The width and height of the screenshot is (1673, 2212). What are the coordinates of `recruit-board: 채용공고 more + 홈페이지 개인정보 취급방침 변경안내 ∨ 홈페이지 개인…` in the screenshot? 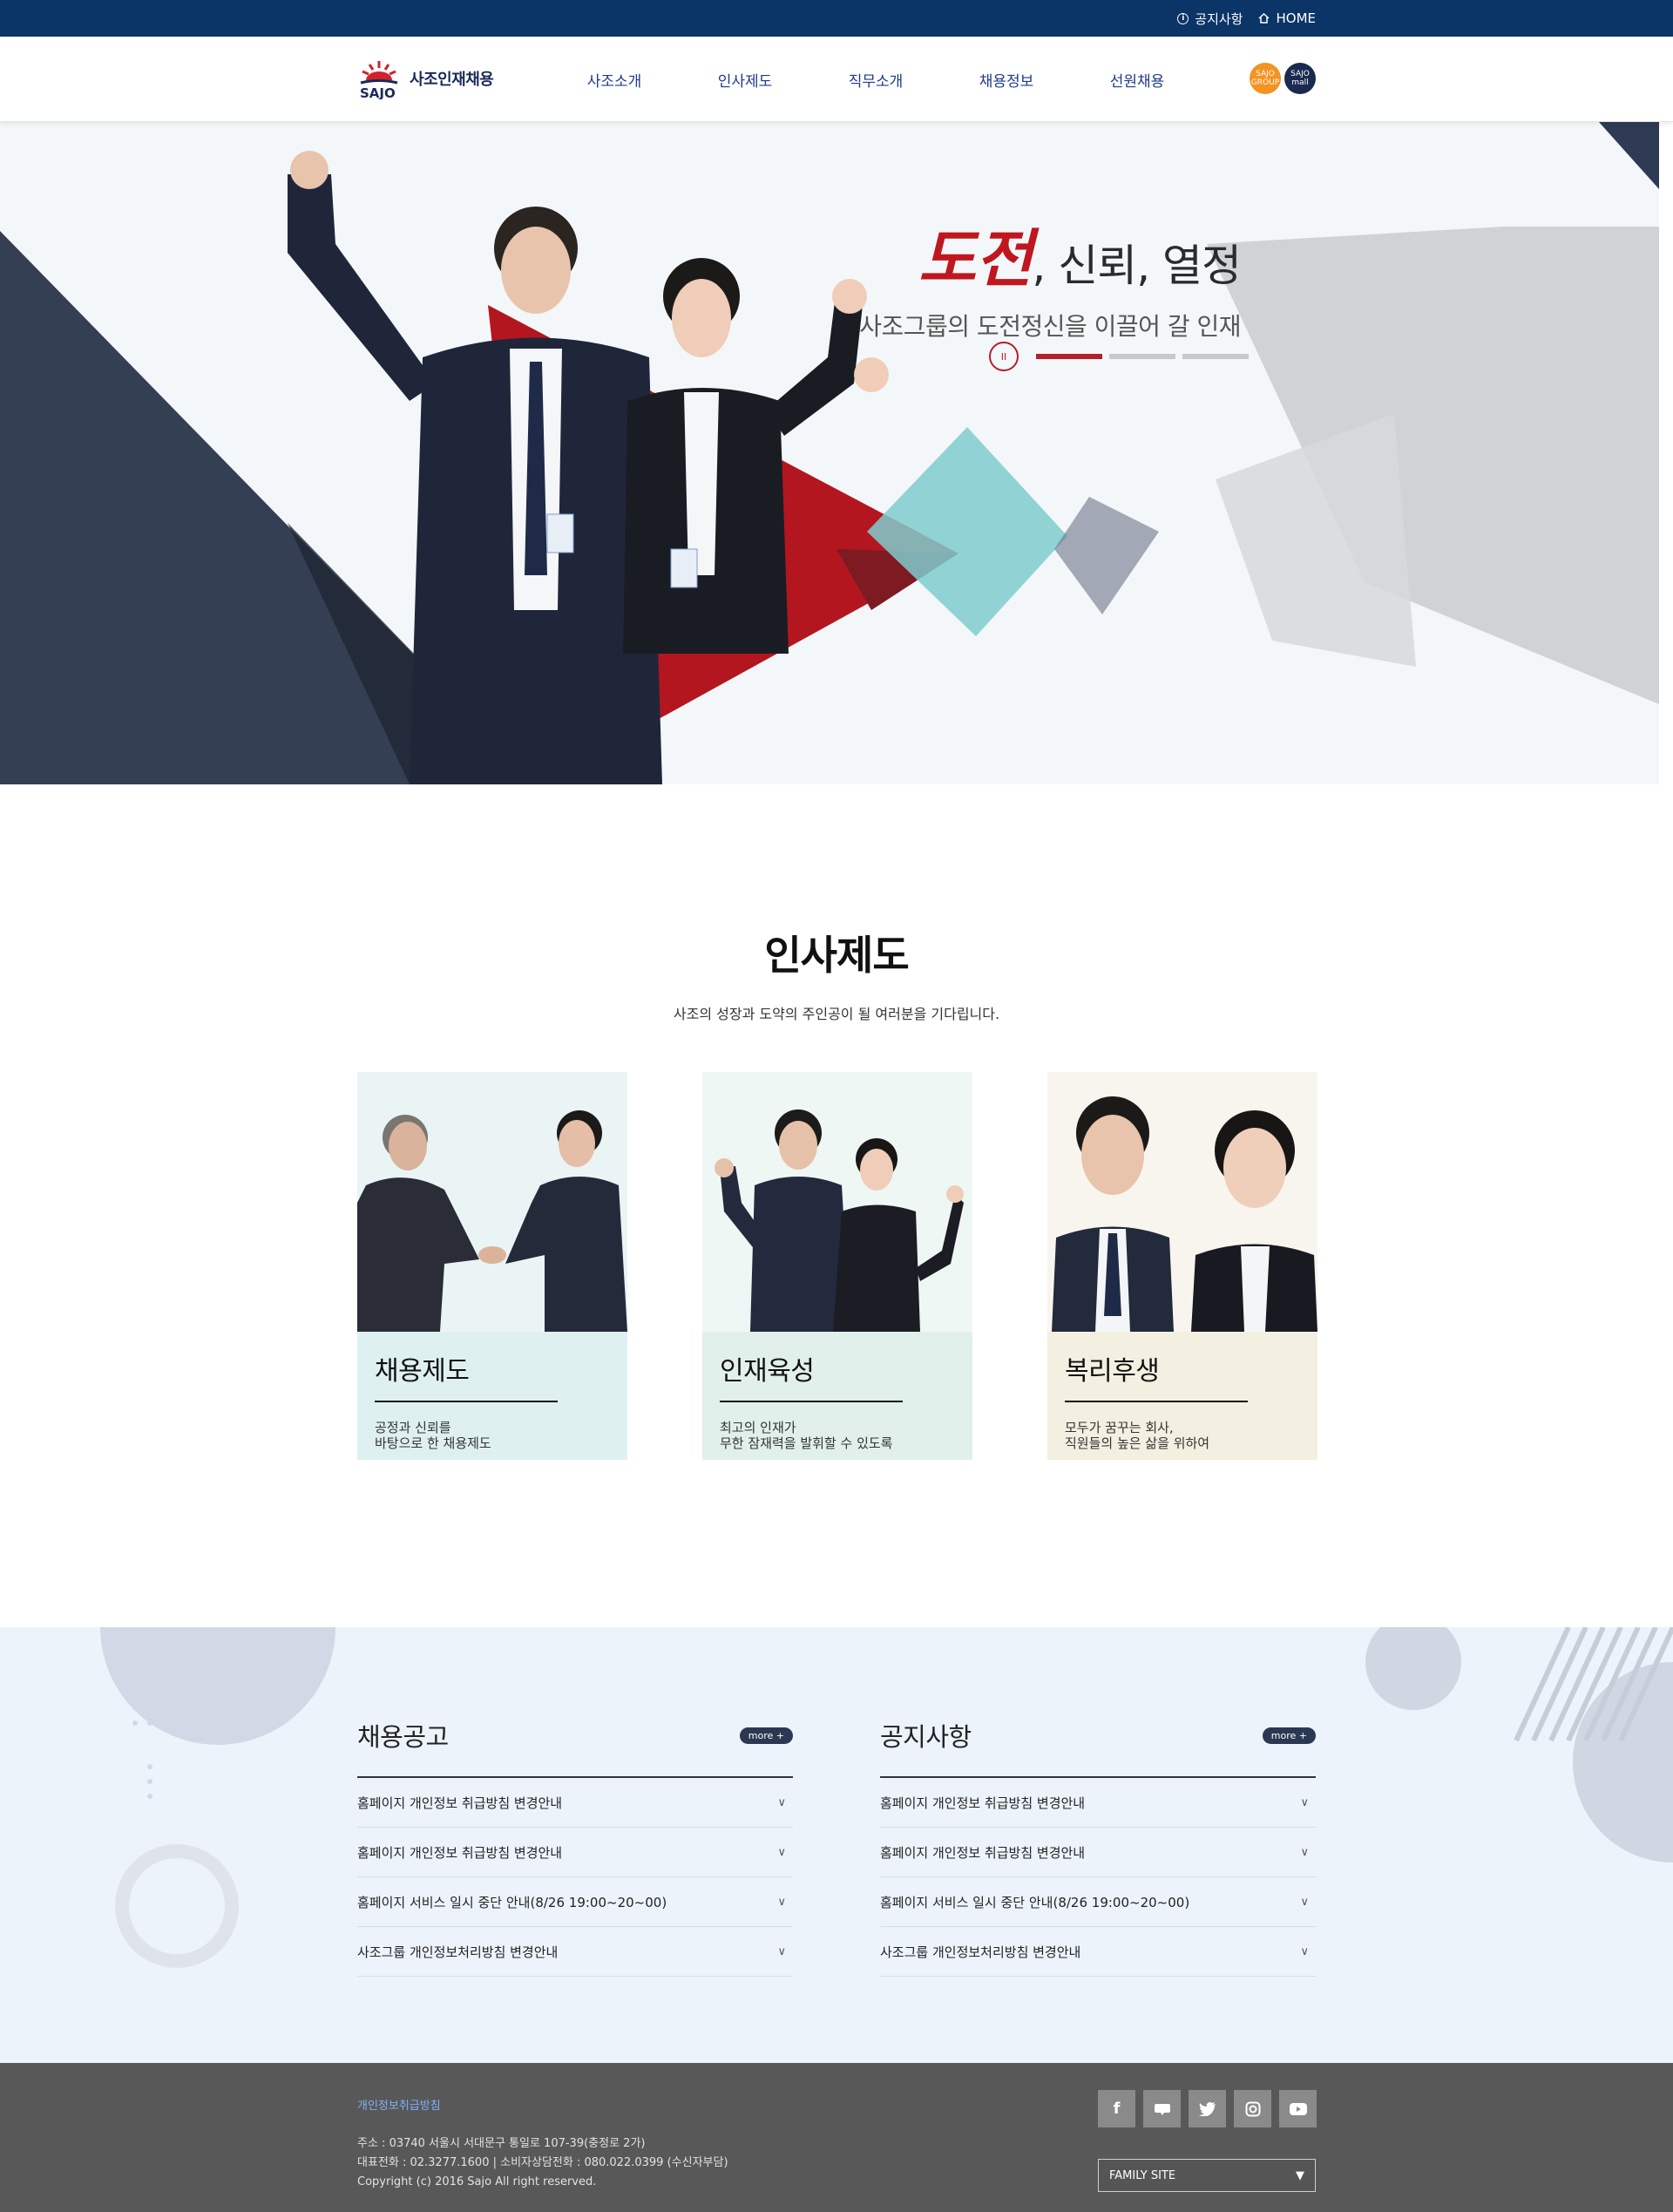 It's located at (575, 1845).